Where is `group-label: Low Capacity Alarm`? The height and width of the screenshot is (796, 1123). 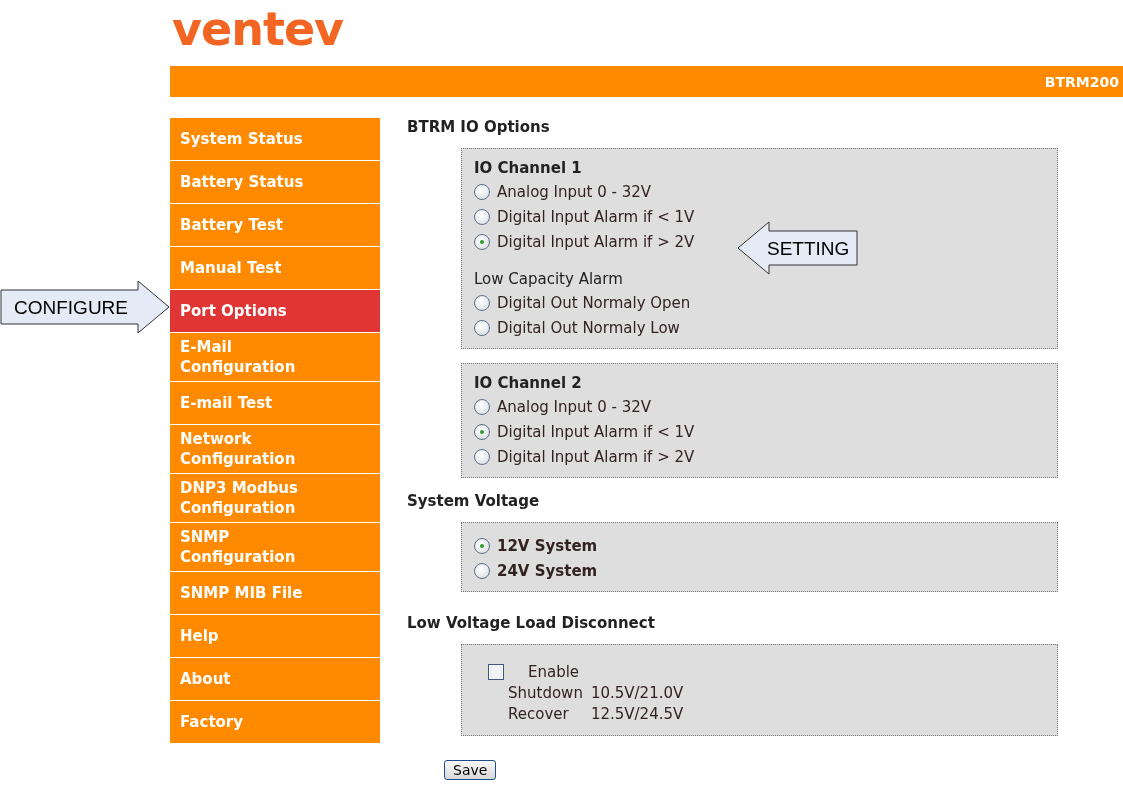
group-label: Low Capacity Alarm is located at coordinates (549, 279).